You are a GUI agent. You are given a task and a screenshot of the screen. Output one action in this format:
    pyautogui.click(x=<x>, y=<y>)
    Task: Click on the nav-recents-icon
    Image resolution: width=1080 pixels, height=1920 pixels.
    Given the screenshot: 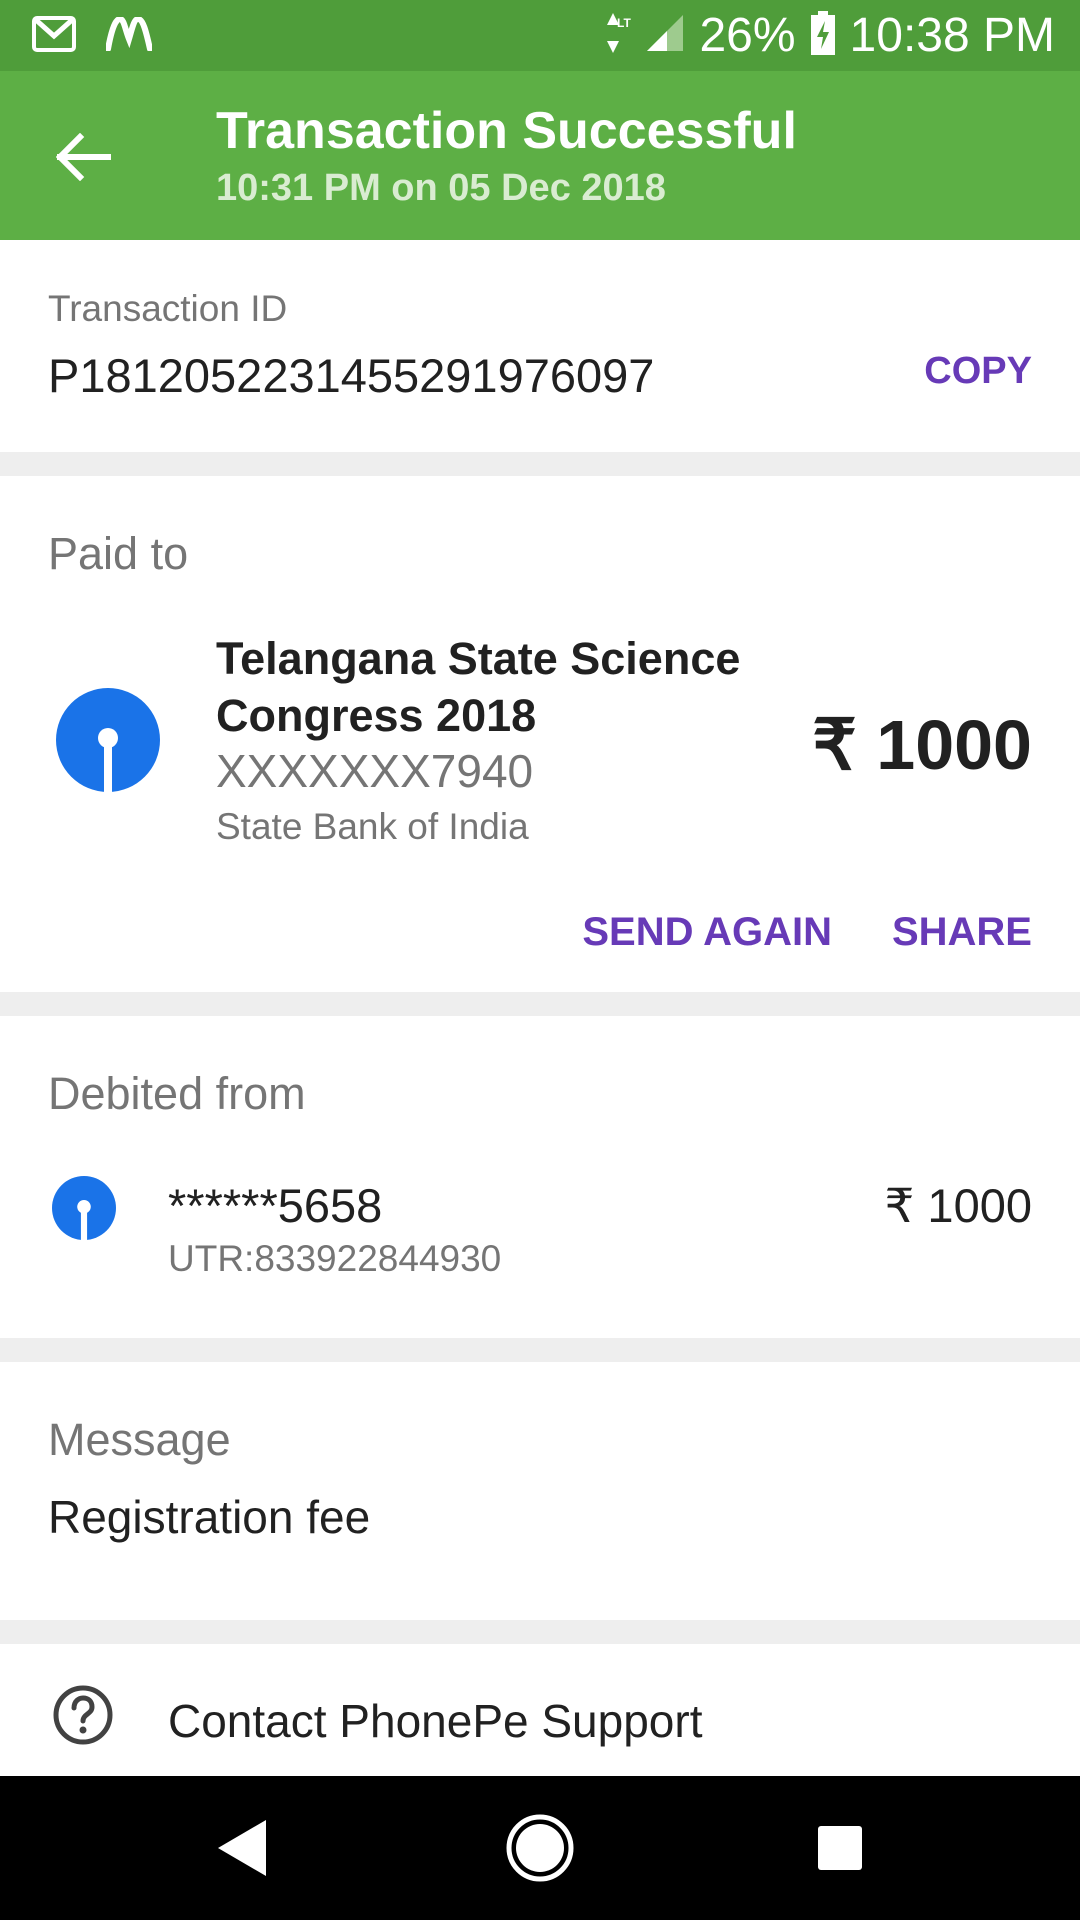 What is the action you would take?
    pyautogui.click(x=840, y=1848)
    